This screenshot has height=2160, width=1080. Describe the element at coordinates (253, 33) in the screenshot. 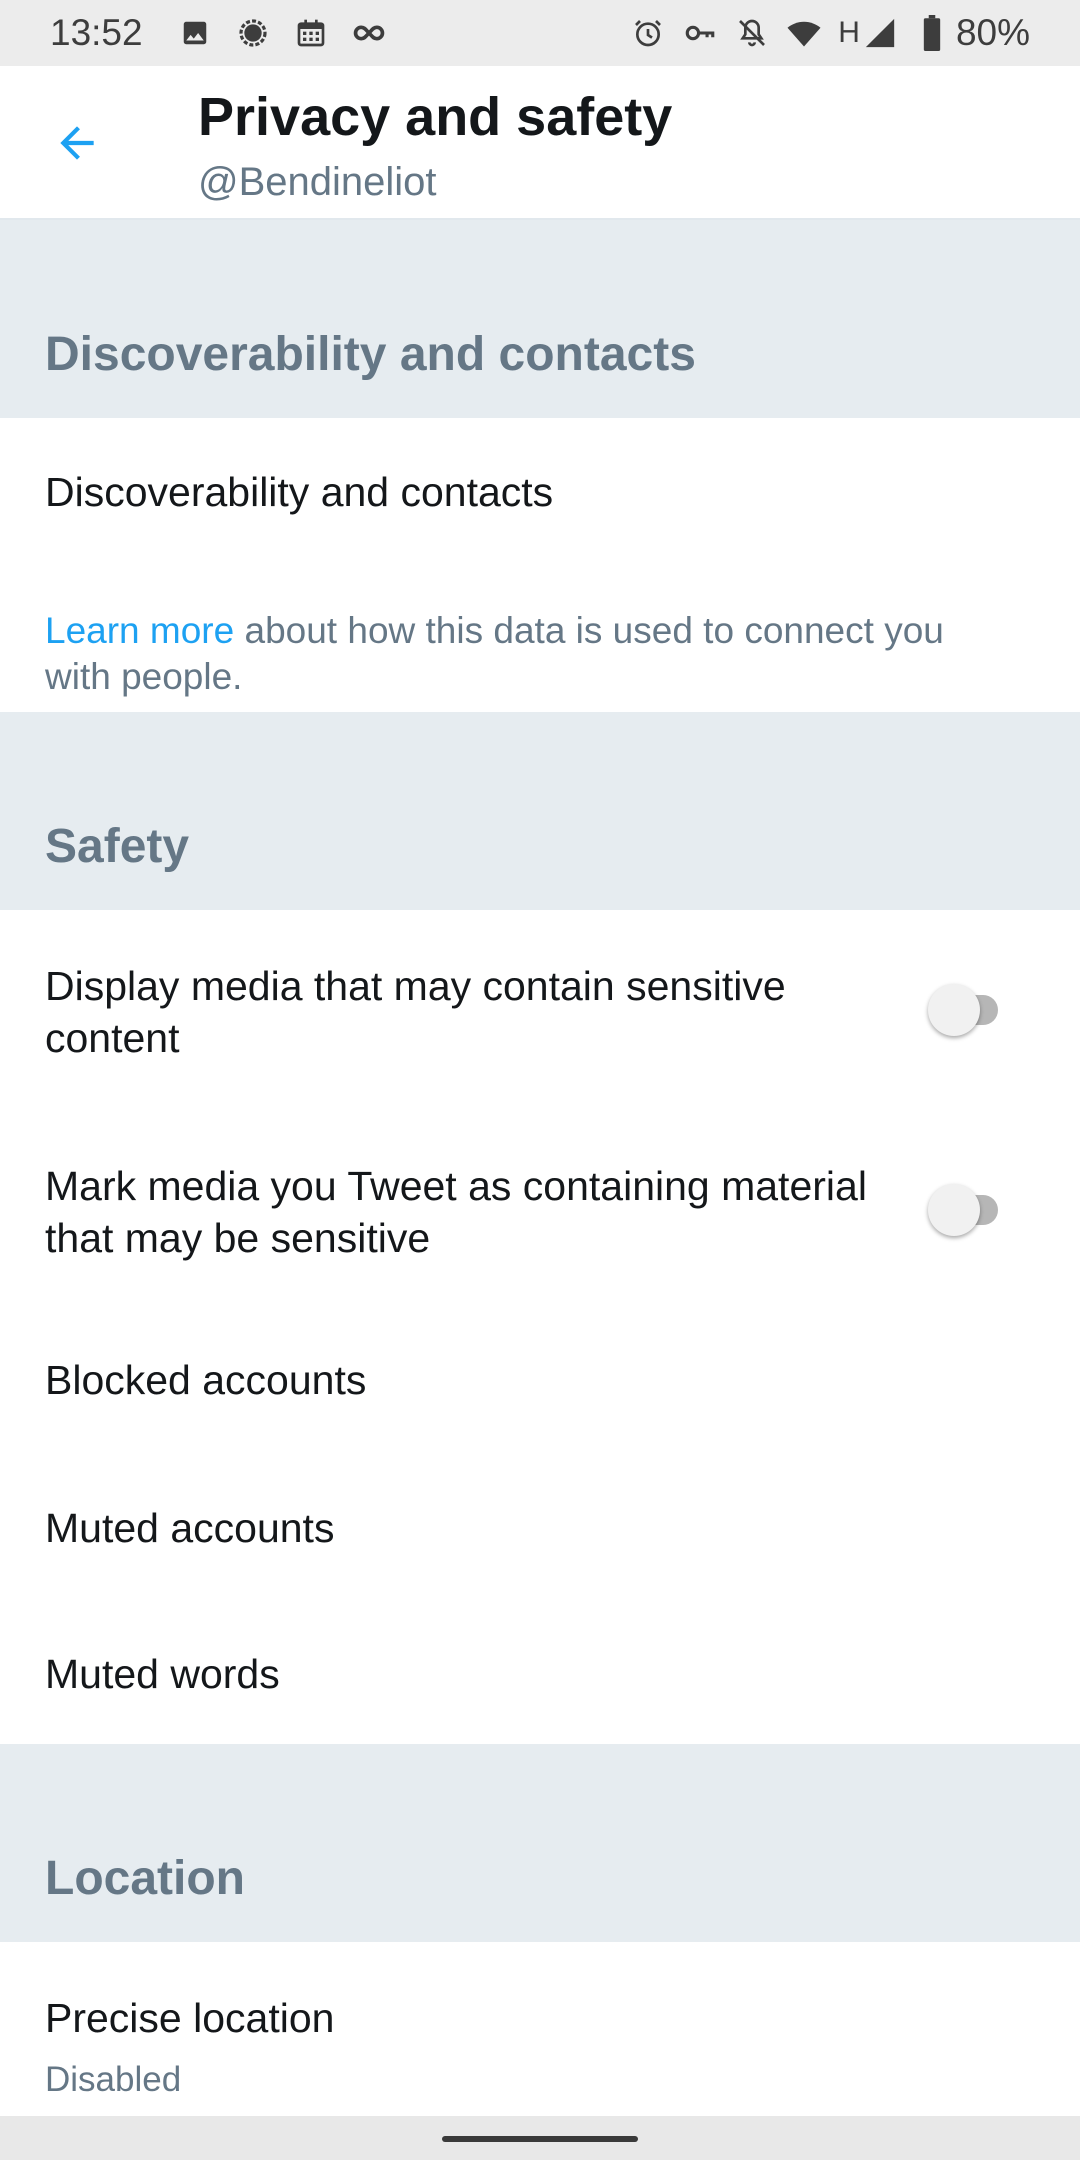

I see `signal-app-icon` at that location.